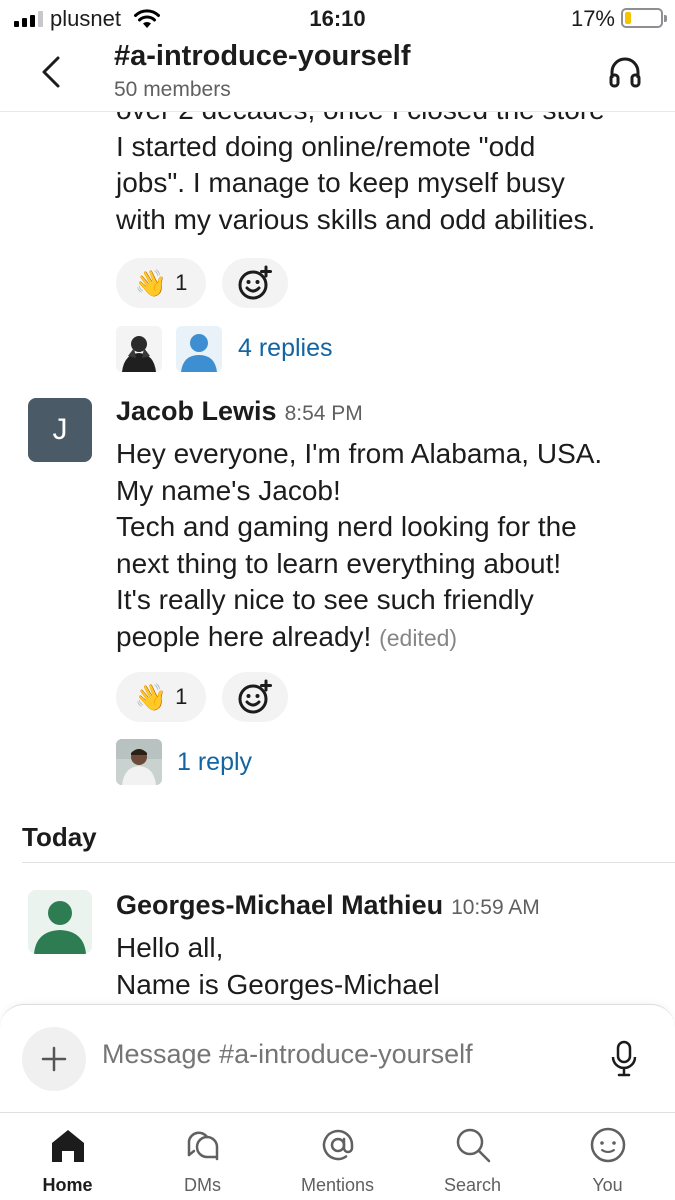  I want to click on message-line: Hello all,, so click(170, 947).